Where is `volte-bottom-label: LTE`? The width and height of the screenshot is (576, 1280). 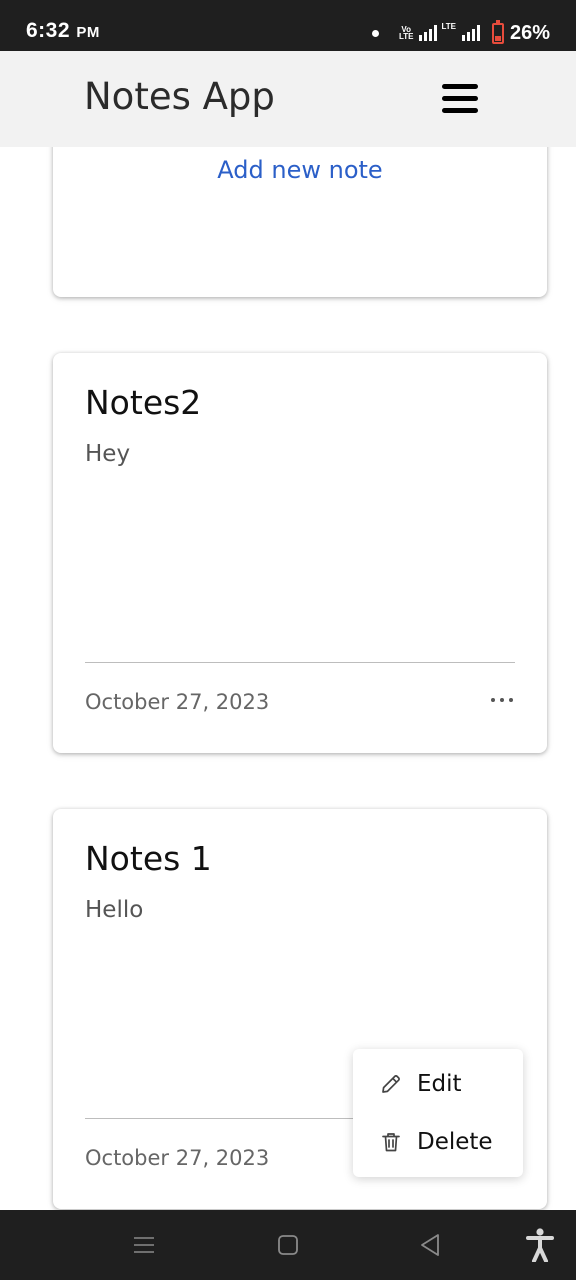
volte-bottom-label: LTE is located at coordinates (406, 36).